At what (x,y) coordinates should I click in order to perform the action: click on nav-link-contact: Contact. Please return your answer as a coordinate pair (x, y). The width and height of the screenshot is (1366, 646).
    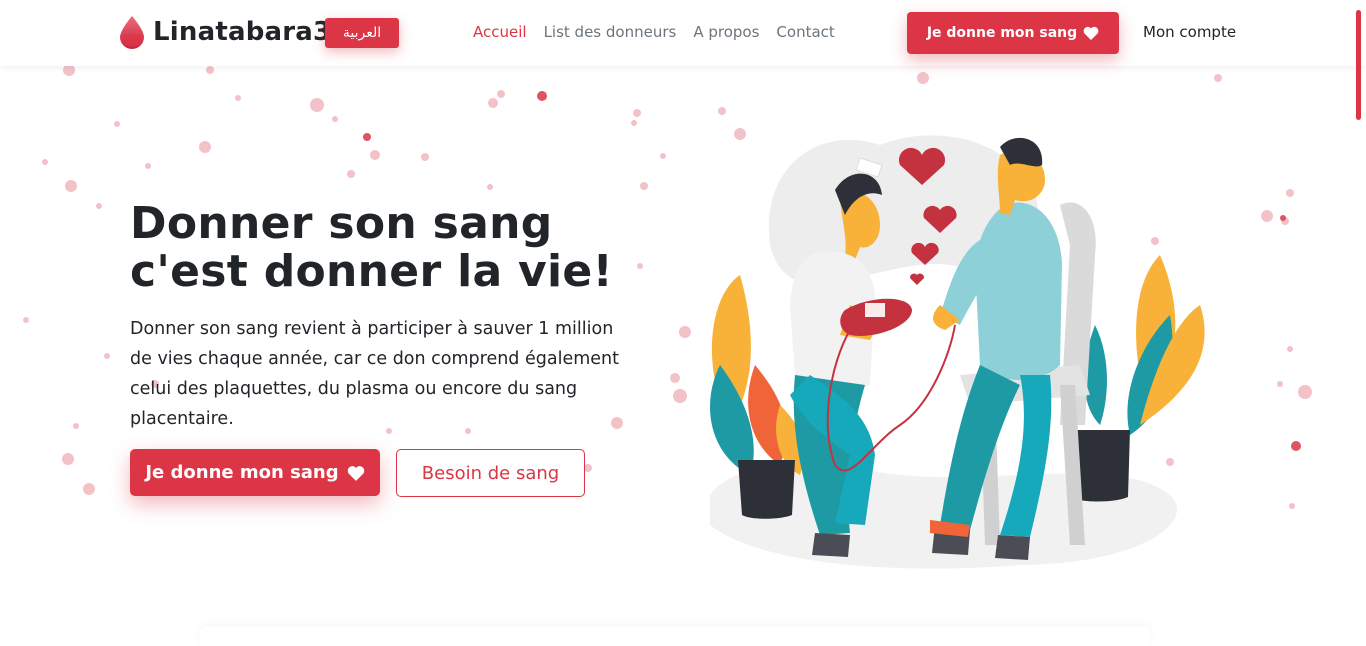
    Looking at the image, I should click on (805, 32).